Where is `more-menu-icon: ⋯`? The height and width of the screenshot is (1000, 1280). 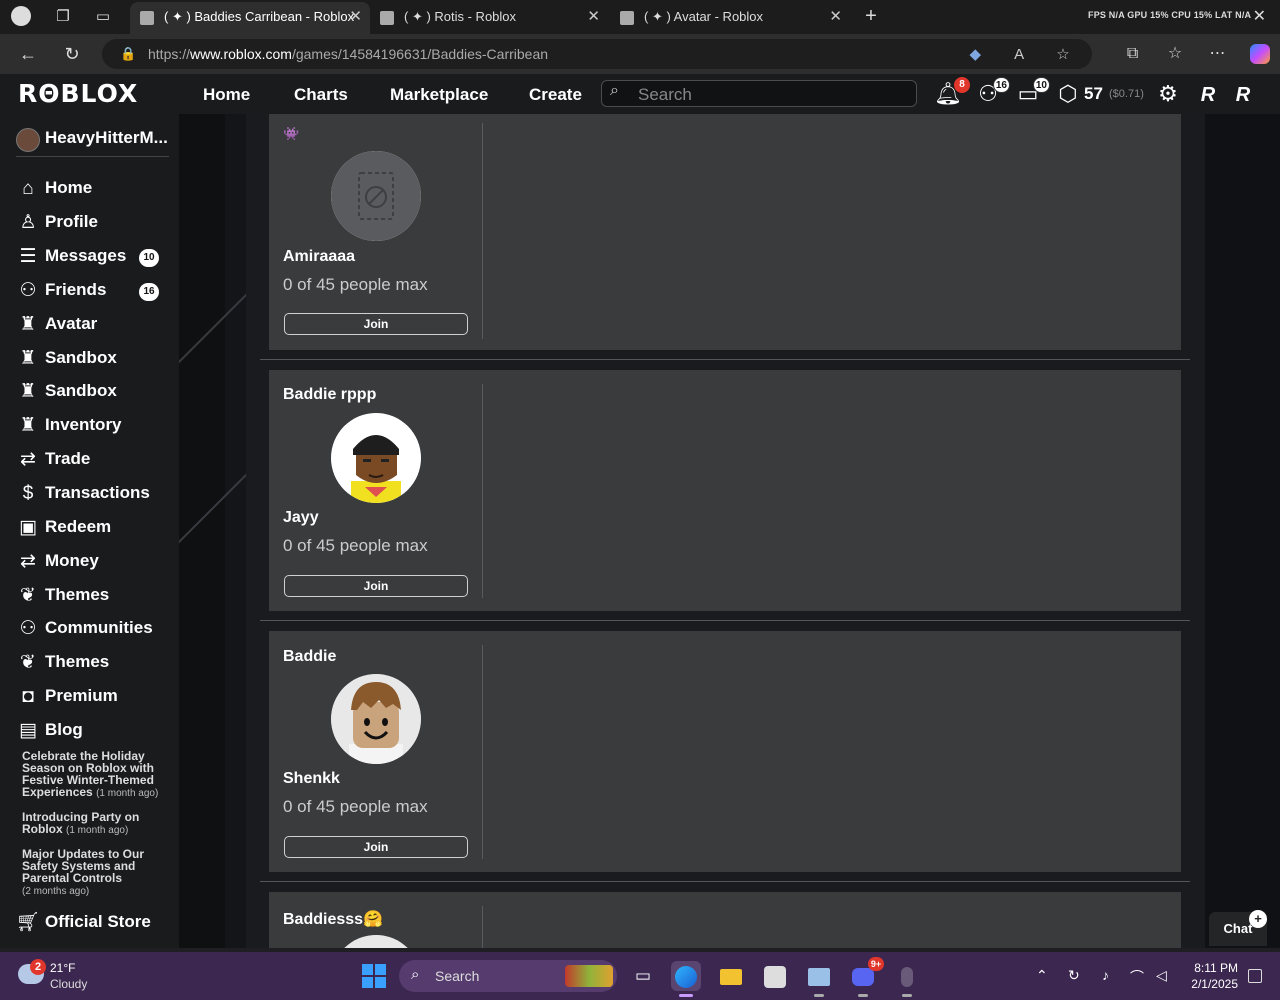
more-menu-icon: ⋯ is located at coordinates (1218, 54).